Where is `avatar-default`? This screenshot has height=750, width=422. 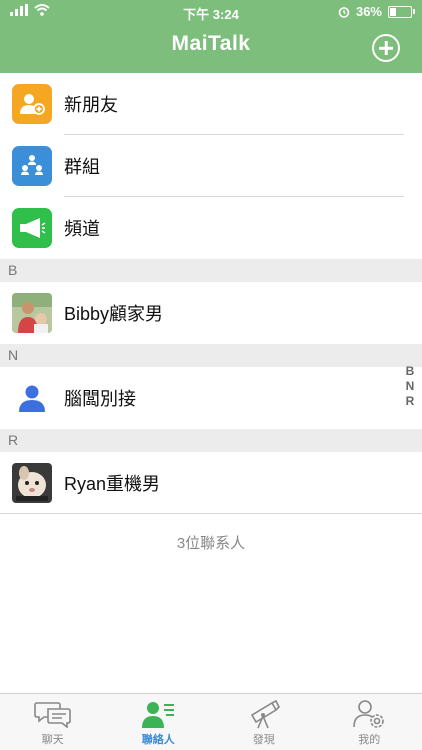 avatar-default is located at coordinates (32, 398).